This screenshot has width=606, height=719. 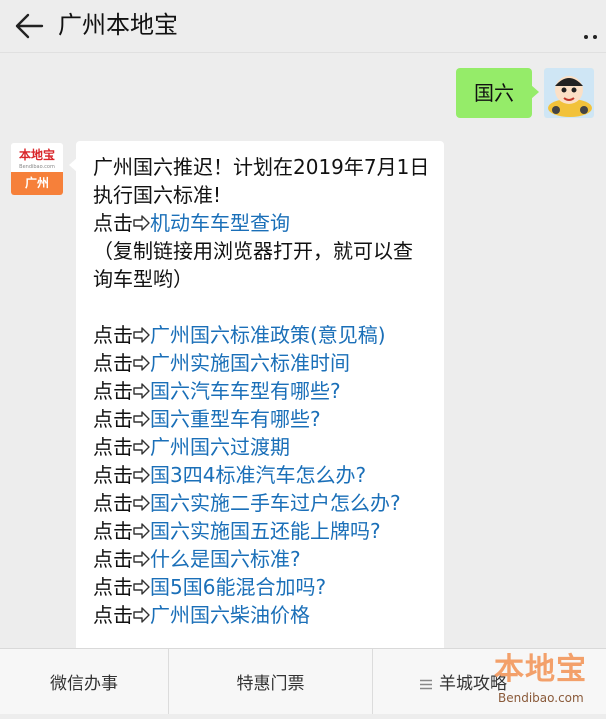 I want to click on menu-list-icon, so click(x=426, y=684).